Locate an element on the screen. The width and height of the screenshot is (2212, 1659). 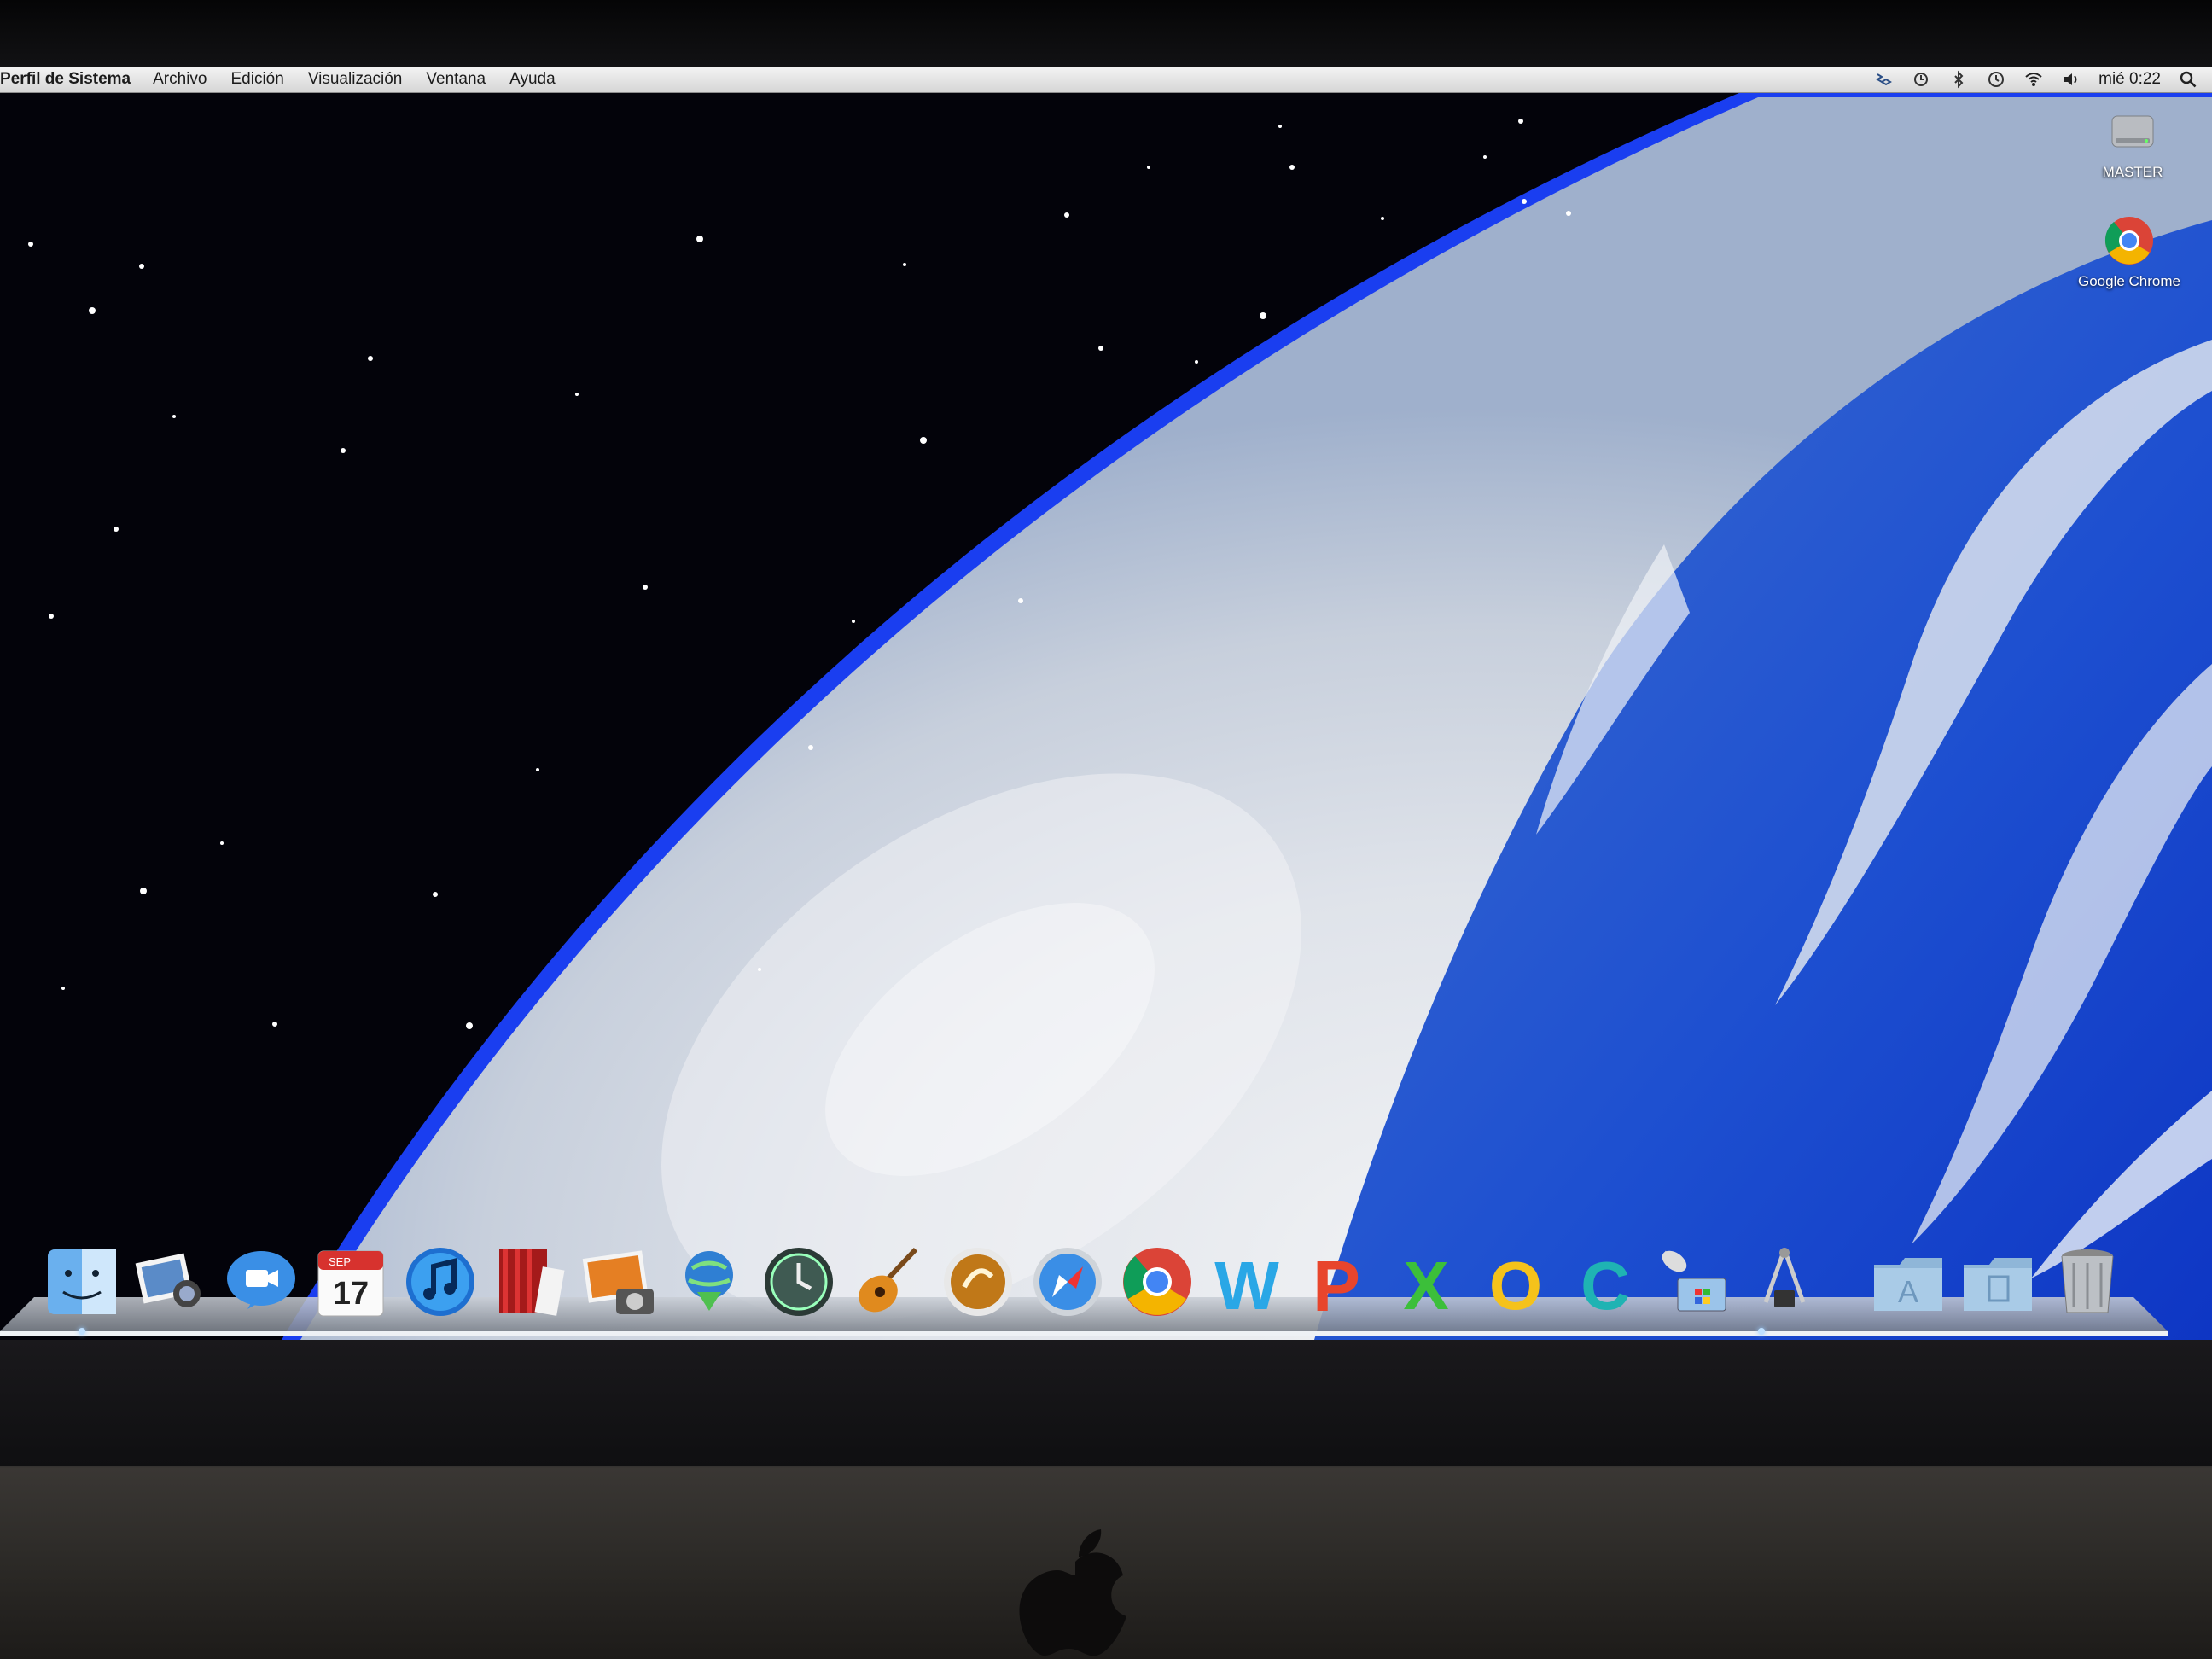
svg-text: P is located at coordinates (1335, 1283).